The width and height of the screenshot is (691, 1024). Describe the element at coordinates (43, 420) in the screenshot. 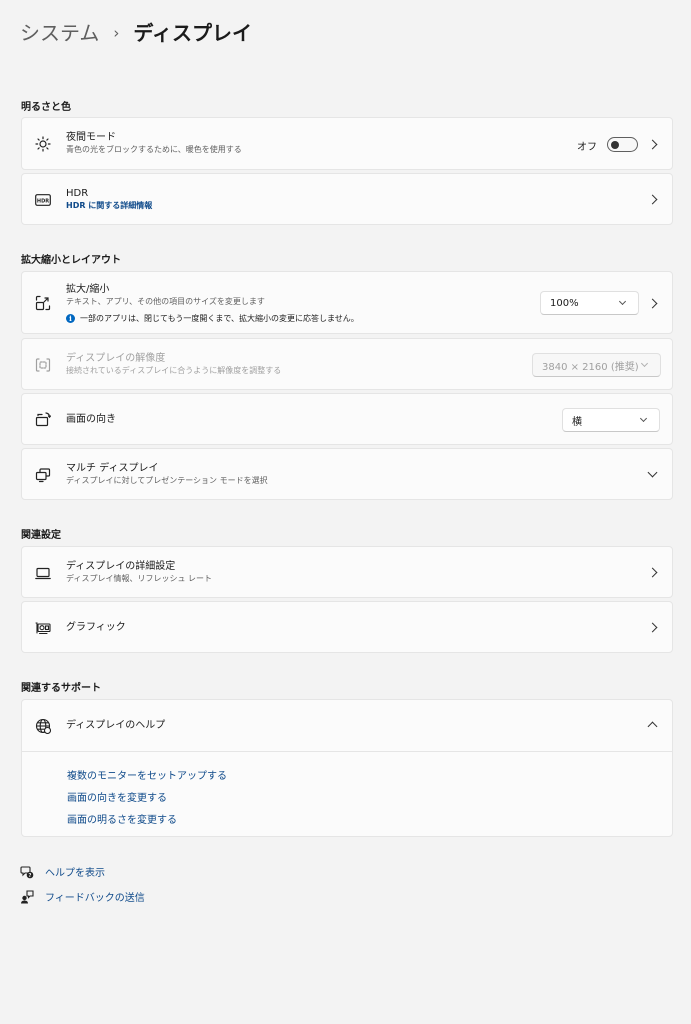

I see `orientation-icon` at that location.